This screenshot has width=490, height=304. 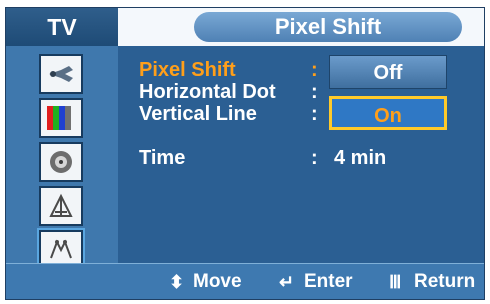 I want to click on option-on: On, so click(x=388, y=113).